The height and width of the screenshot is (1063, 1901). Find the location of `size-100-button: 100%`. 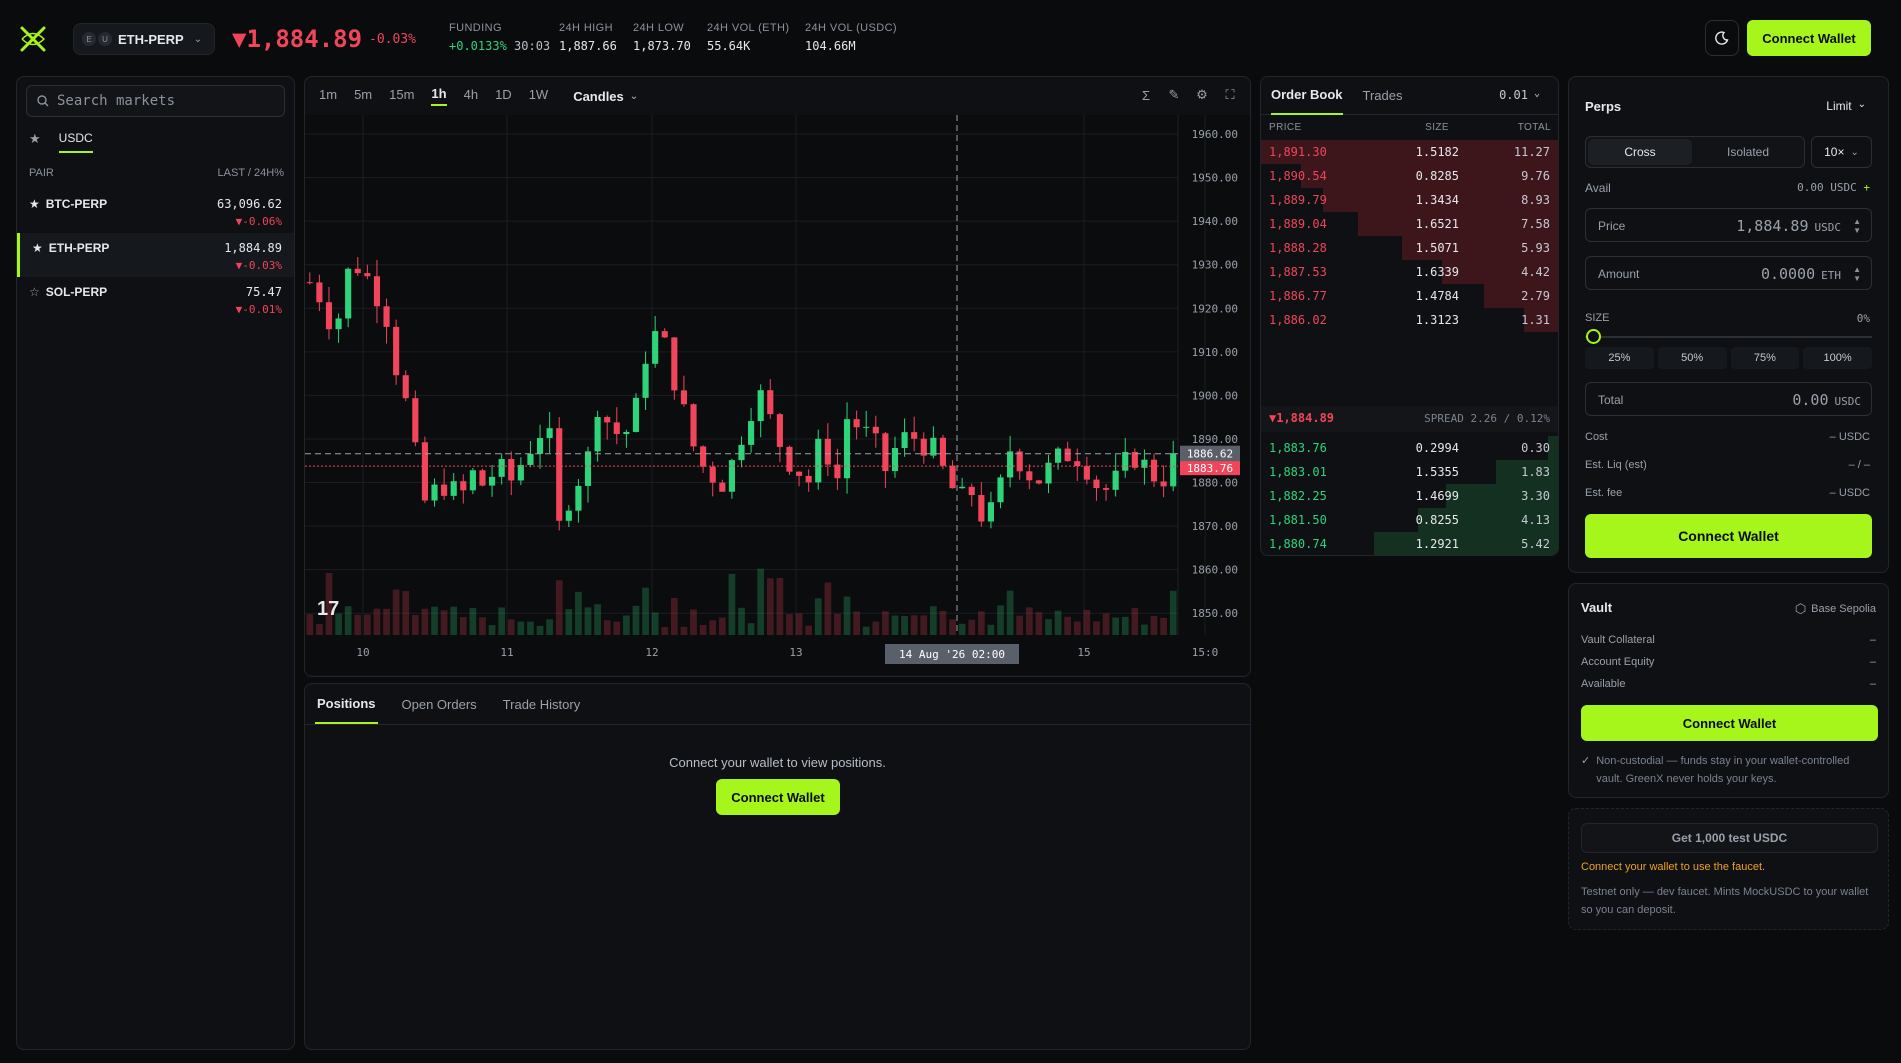

size-100-button: 100% is located at coordinates (1837, 358).